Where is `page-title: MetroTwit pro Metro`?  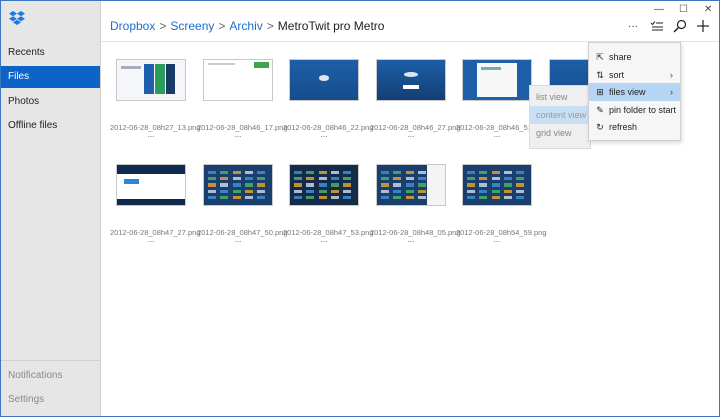
page-title: MetroTwit pro Metro is located at coordinates (331, 26).